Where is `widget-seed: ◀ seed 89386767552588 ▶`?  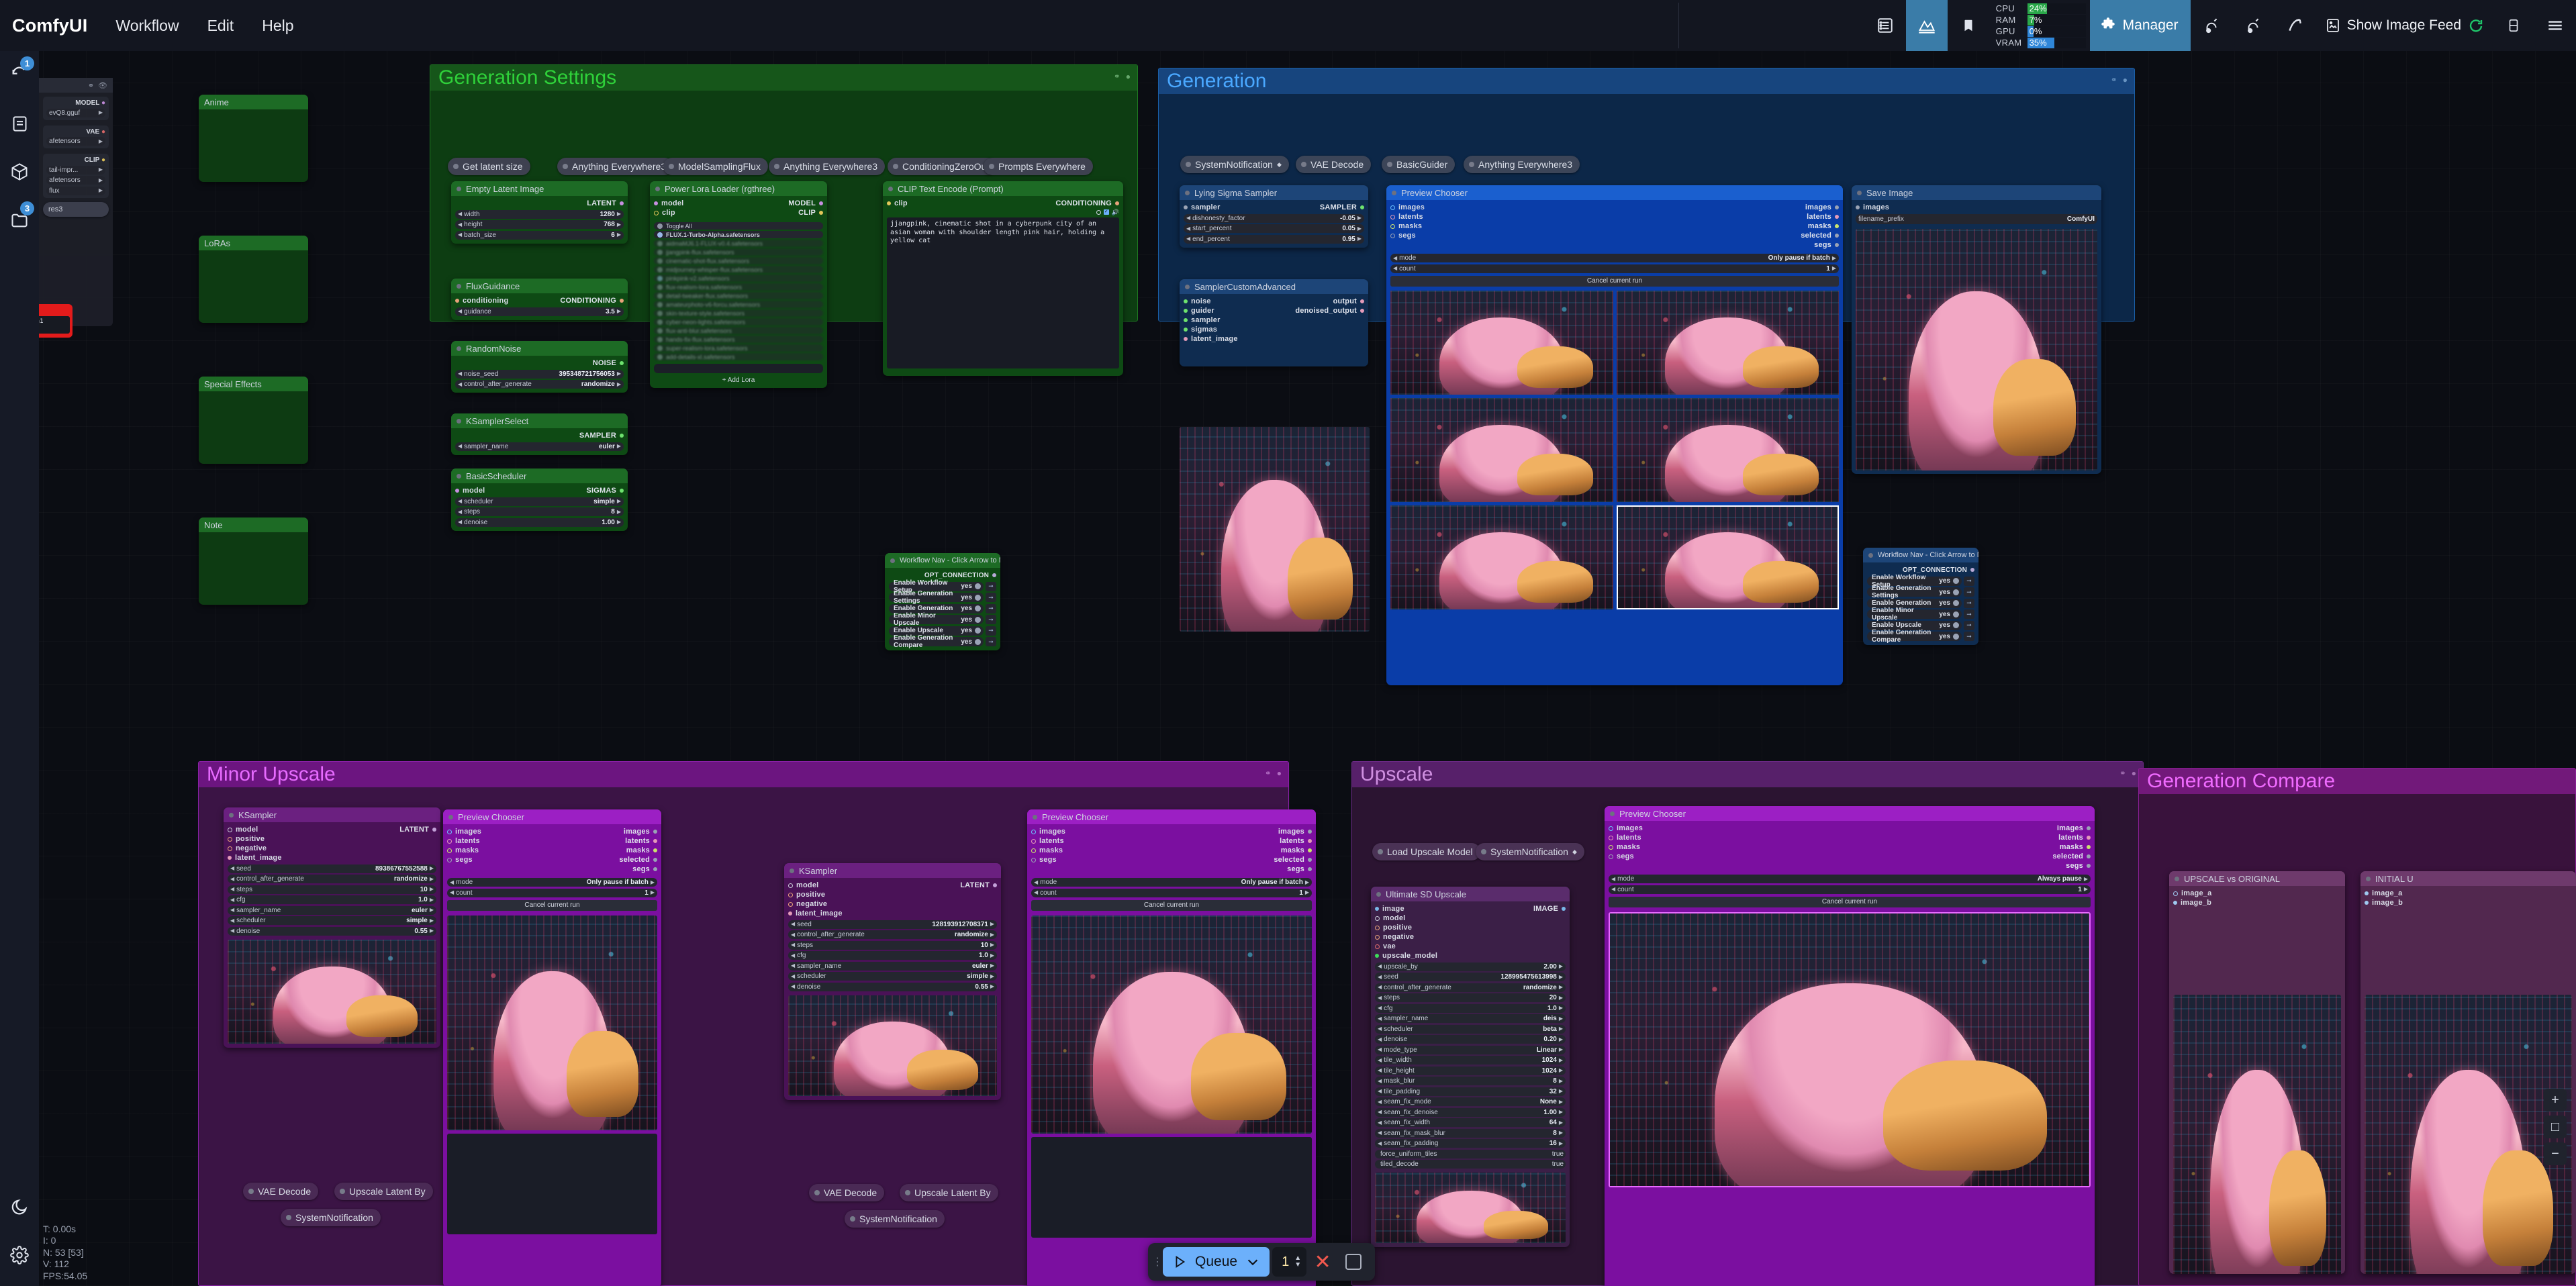 widget-seed: ◀ seed 89386767552588 ▶ is located at coordinates (332, 868).